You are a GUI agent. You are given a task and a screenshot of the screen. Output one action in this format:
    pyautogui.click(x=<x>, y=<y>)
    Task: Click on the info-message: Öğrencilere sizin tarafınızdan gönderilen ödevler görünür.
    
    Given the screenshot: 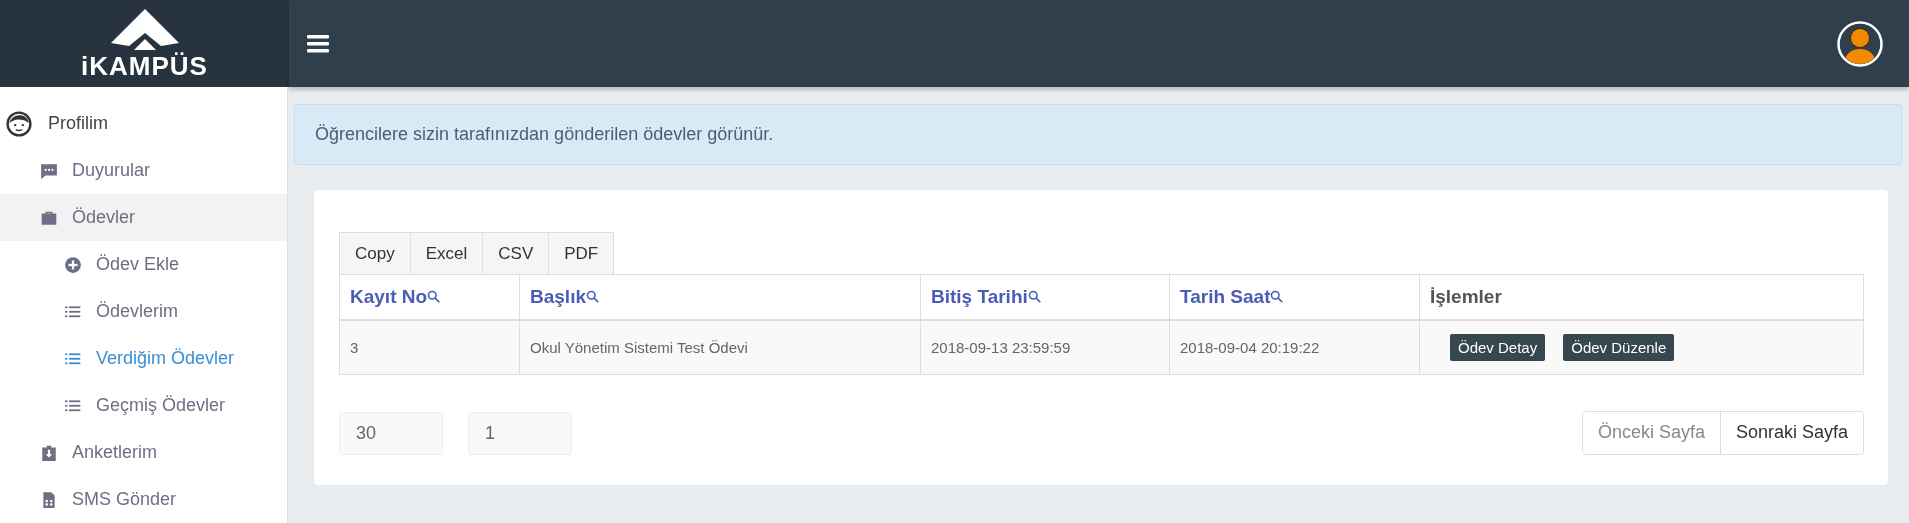 What is the action you would take?
    pyautogui.click(x=1098, y=134)
    